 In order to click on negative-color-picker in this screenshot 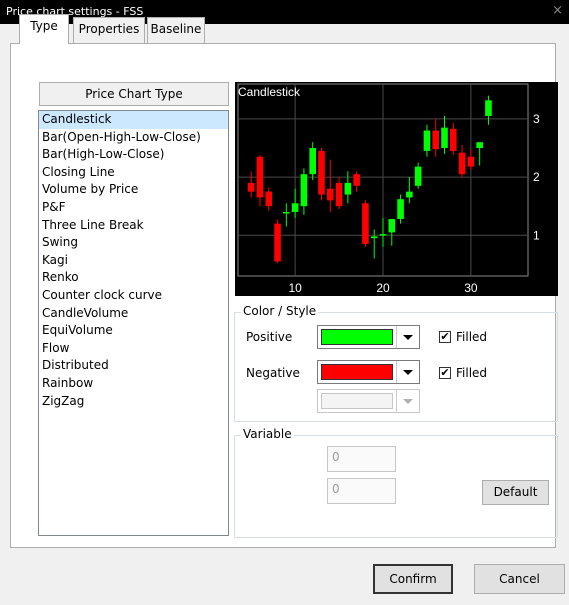, I will do `click(368, 372)`.